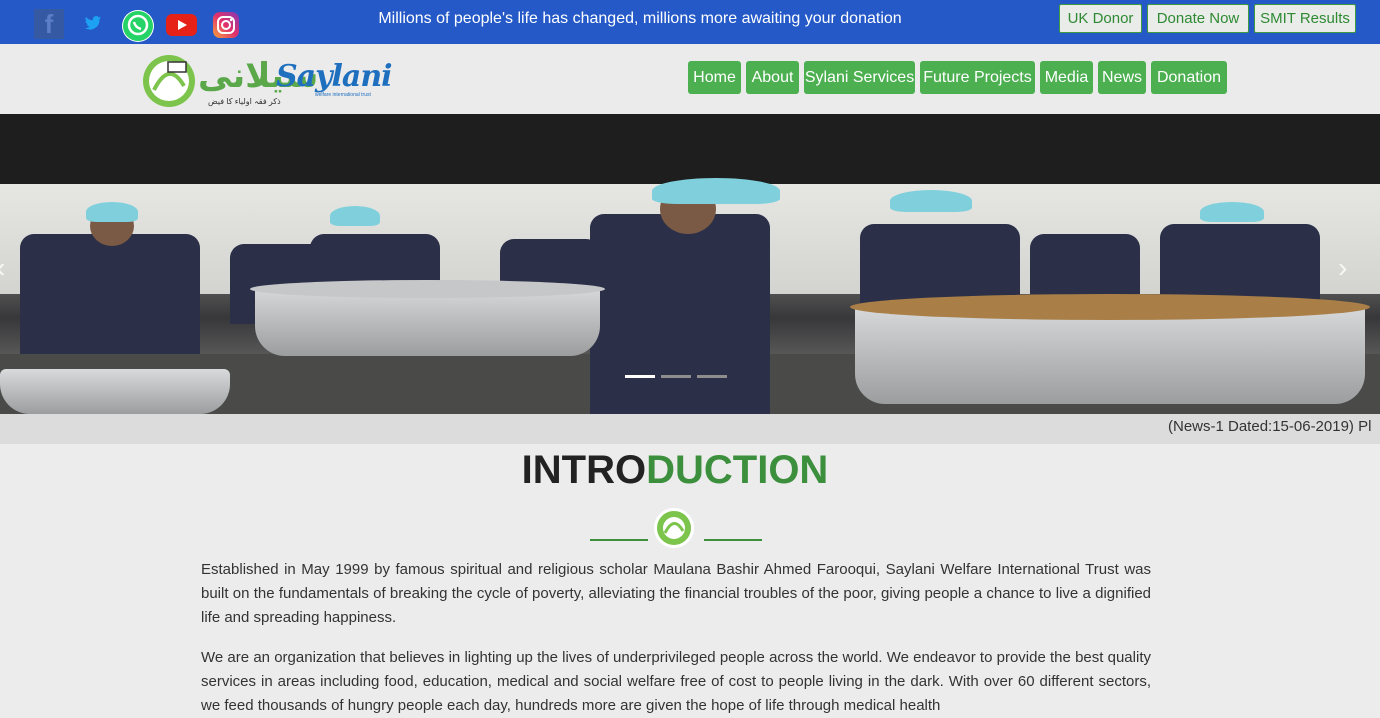 This screenshot has height=718, width=1380. I want to click on slider-indicators, so click(676, 376).